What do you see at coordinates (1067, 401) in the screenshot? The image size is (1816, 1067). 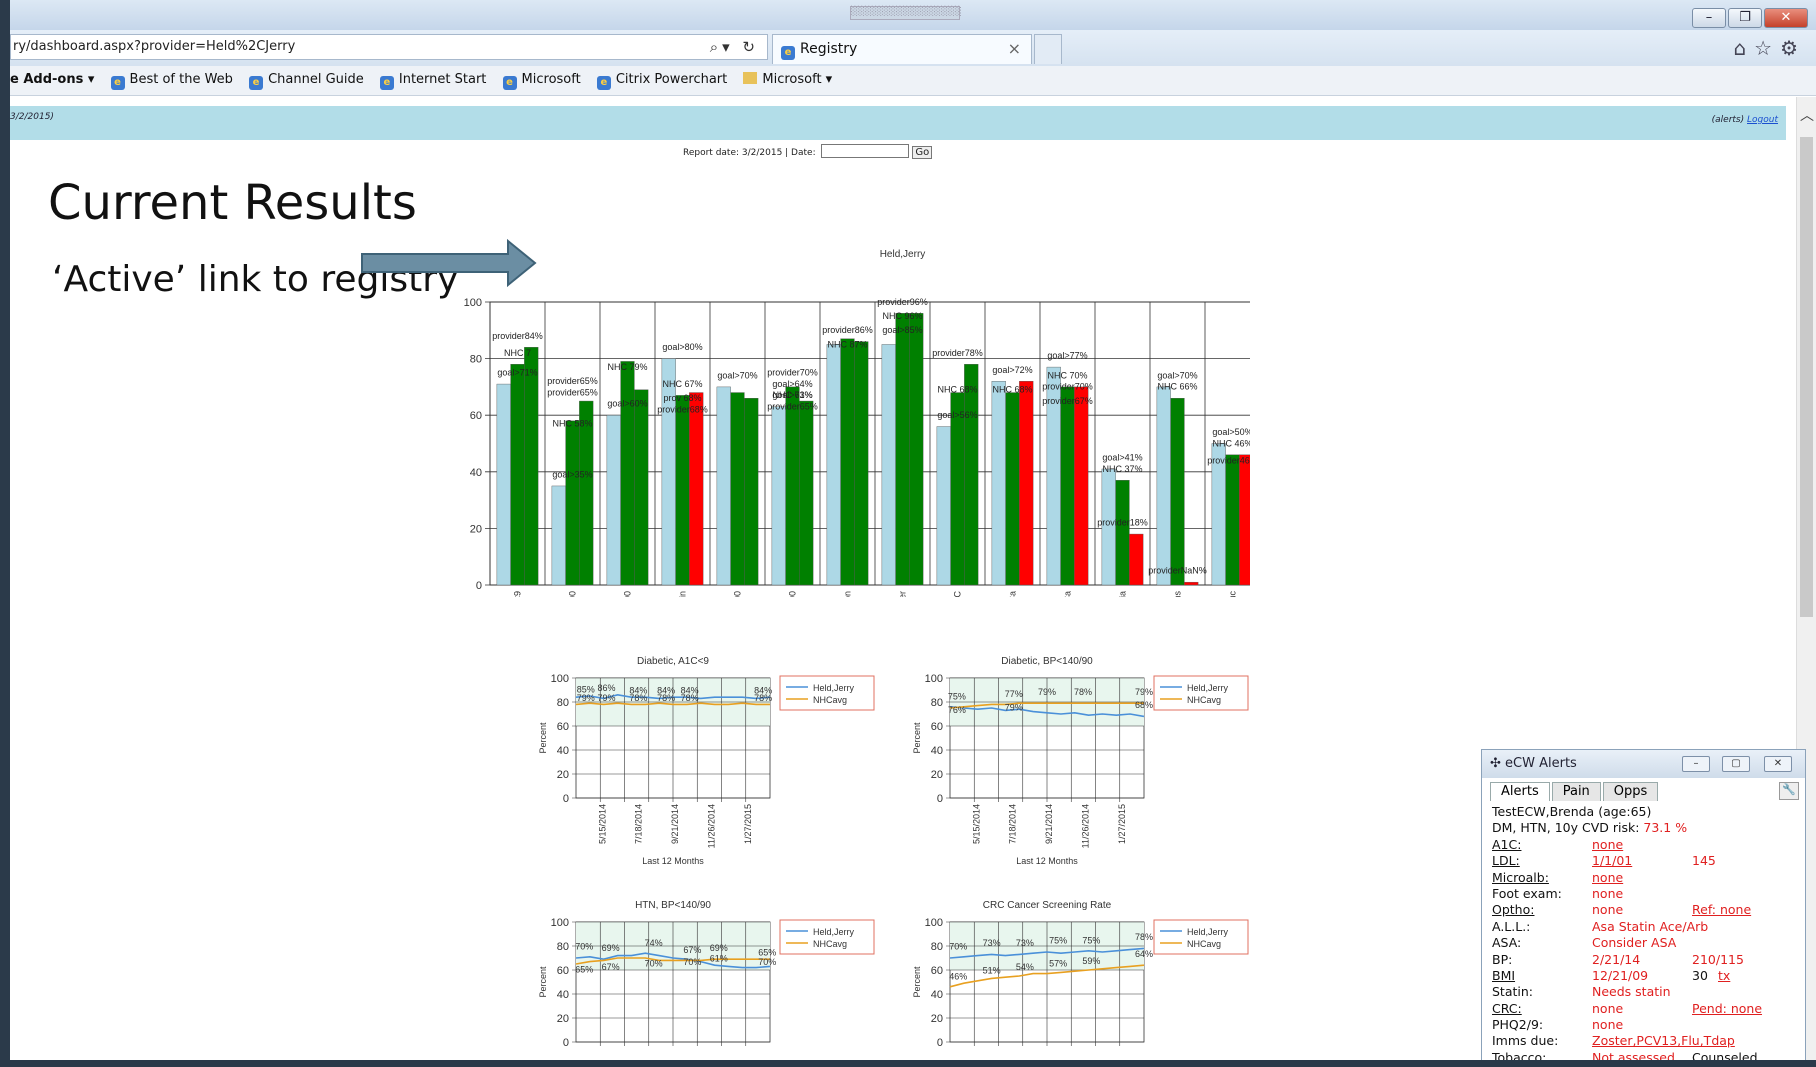 I see `data-label: provider67%` at bounding box center [1067, 401].